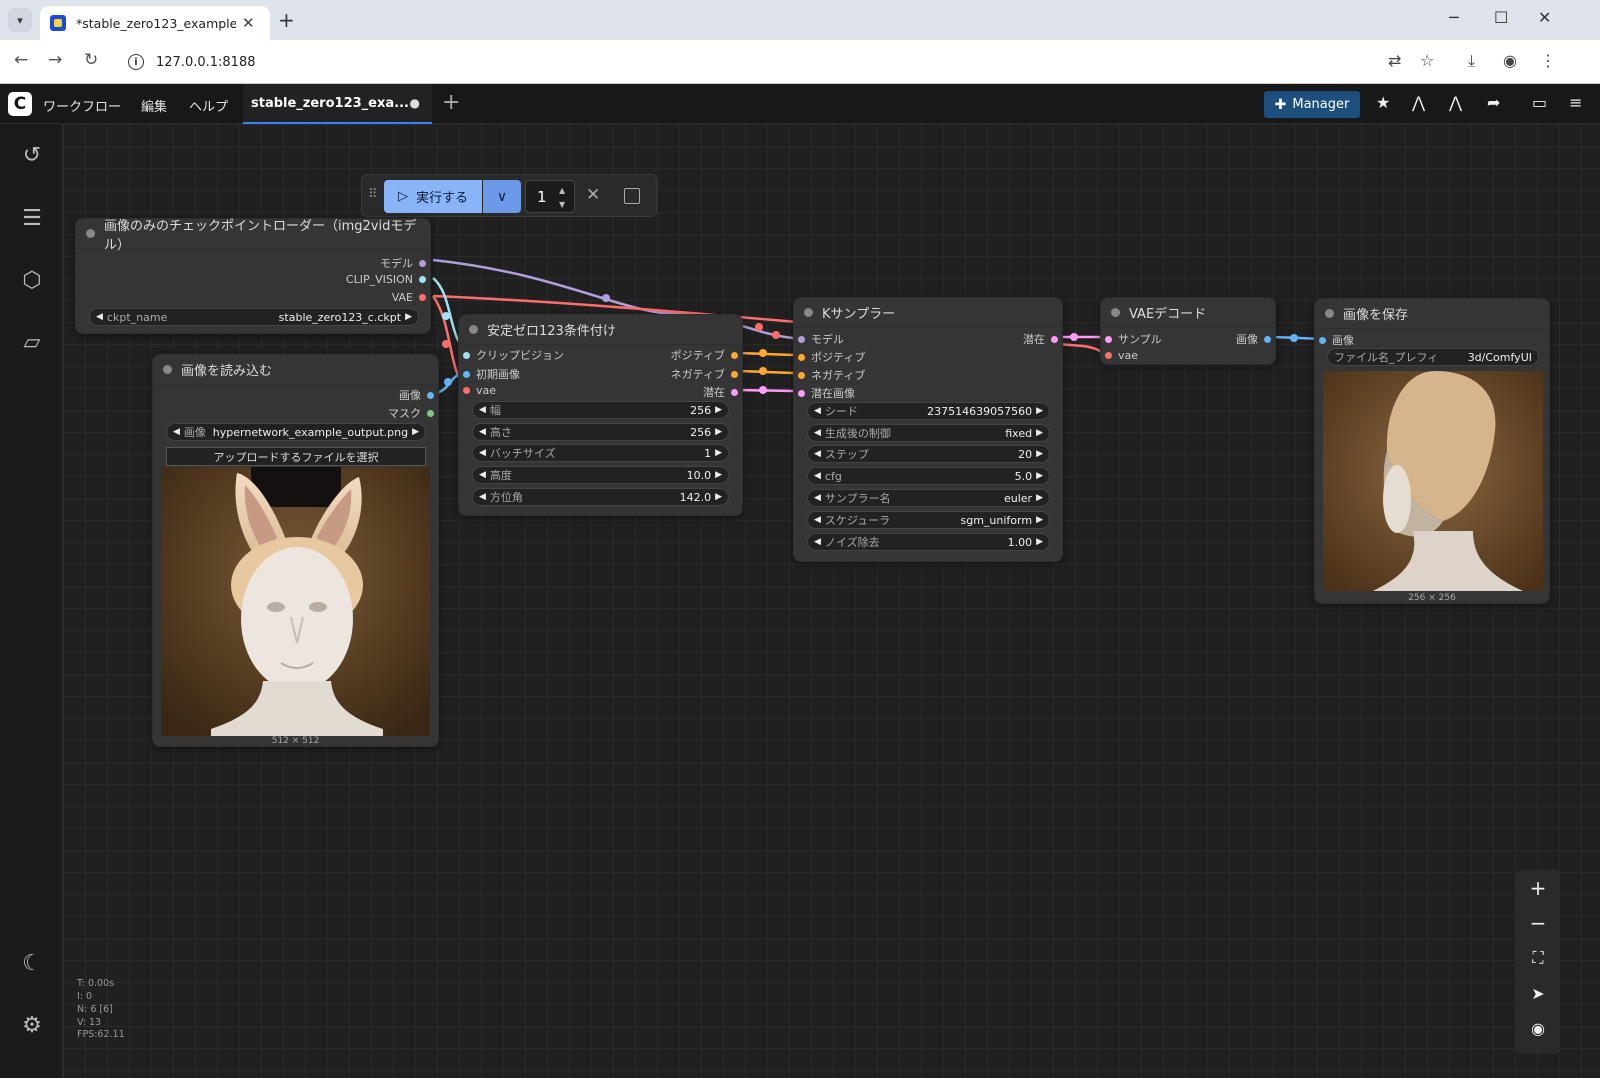 This screenshot has width=1600, height=1078. Describe the element at coordinates (593, 195) in the screenshot. I see `cancel-close-icon: ✕` at that location.